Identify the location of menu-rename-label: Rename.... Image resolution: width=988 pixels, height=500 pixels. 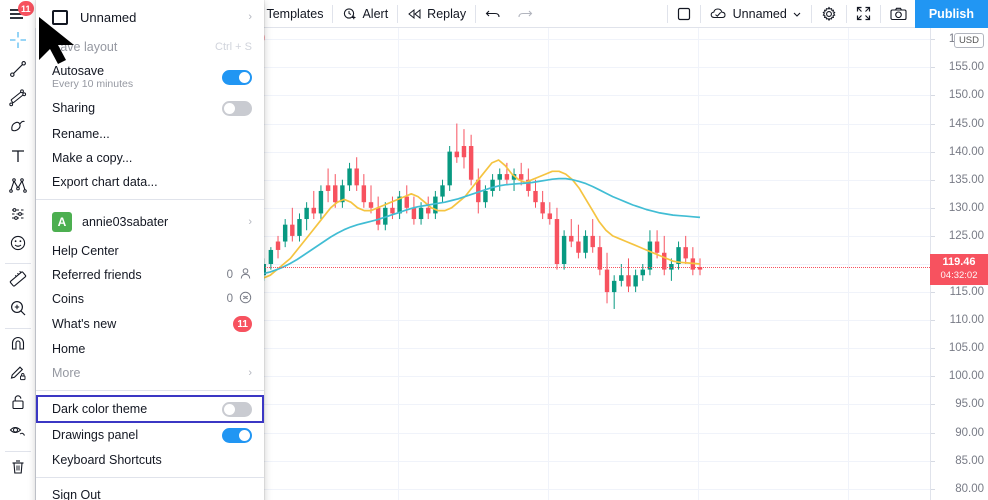
(81, 134).